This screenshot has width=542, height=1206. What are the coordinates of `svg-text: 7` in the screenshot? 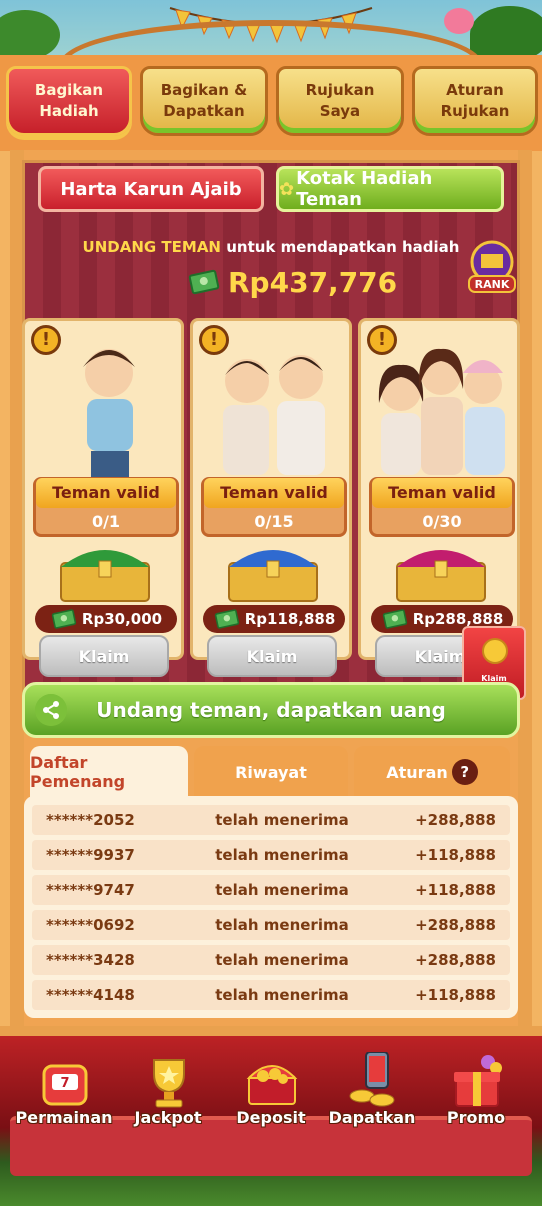 It's located at (64, 1083).